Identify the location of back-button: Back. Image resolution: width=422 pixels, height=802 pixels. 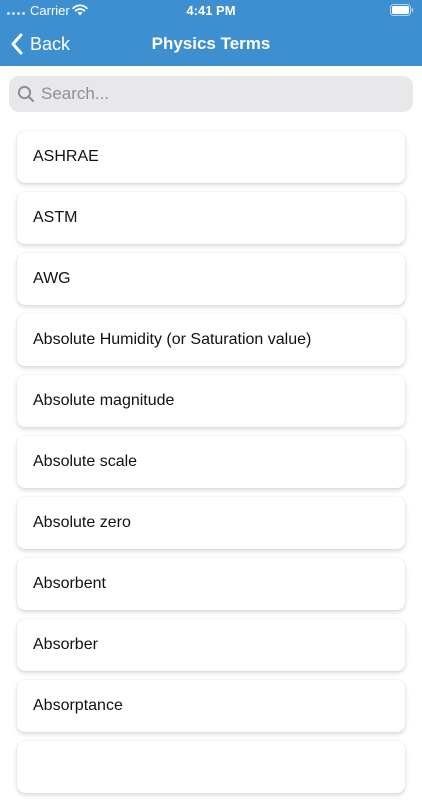
(40, 44).